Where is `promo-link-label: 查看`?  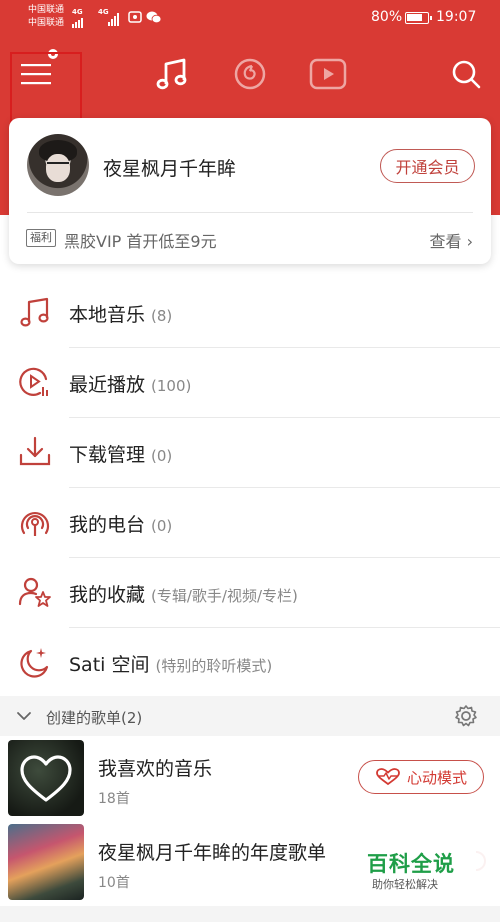 promo-link-label: 查看 is located at coordinates (445, 241).